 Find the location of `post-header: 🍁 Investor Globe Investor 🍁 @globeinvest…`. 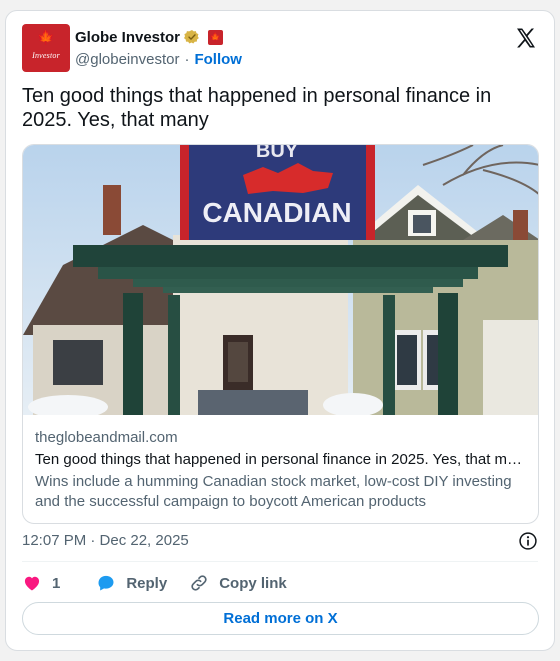

post-header: 🍁 Investor Globe Investor 🍁 @globeinvest… is located at coordinates (280, 48).